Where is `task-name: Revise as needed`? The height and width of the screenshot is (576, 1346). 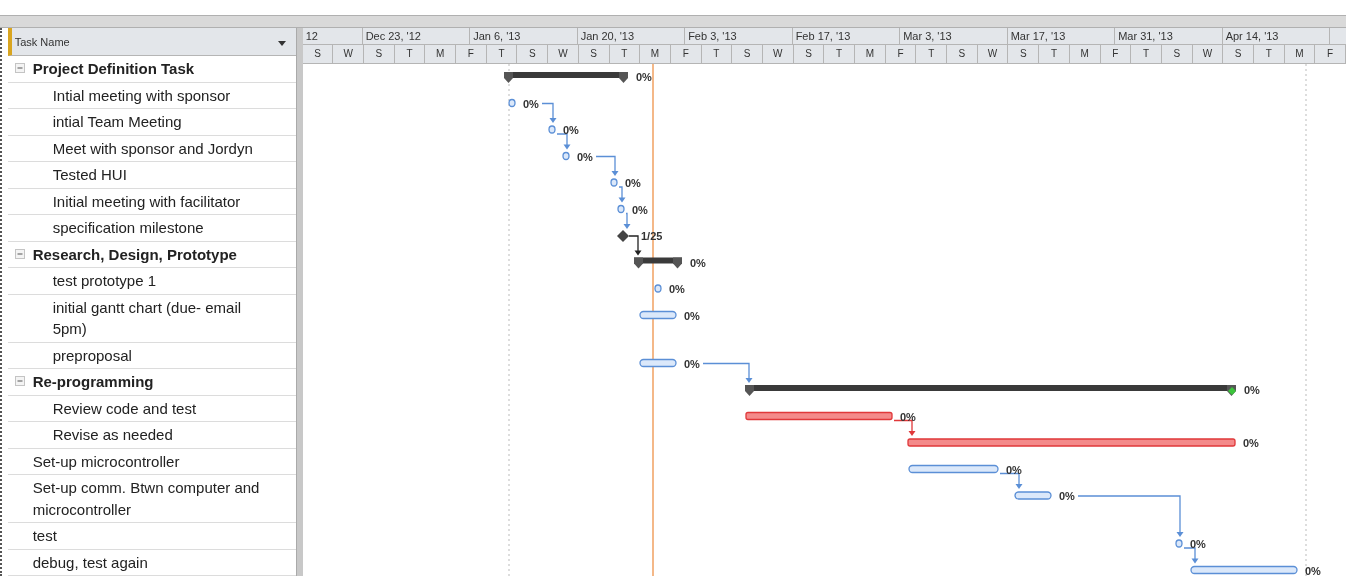
task-name: Revise as needed is located at coordinates (112, 435).